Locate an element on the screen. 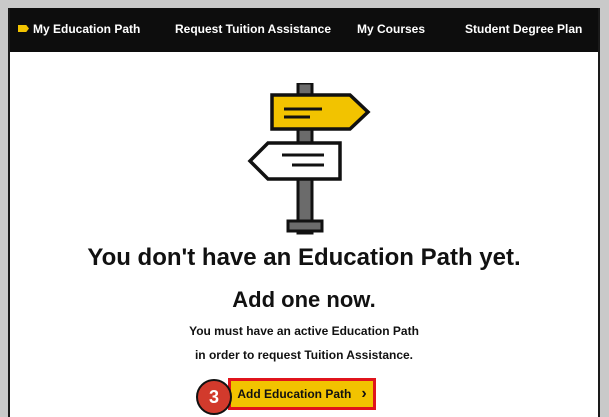  add-education-path-button: Add Education Path › is located at coordinates (302, 394).